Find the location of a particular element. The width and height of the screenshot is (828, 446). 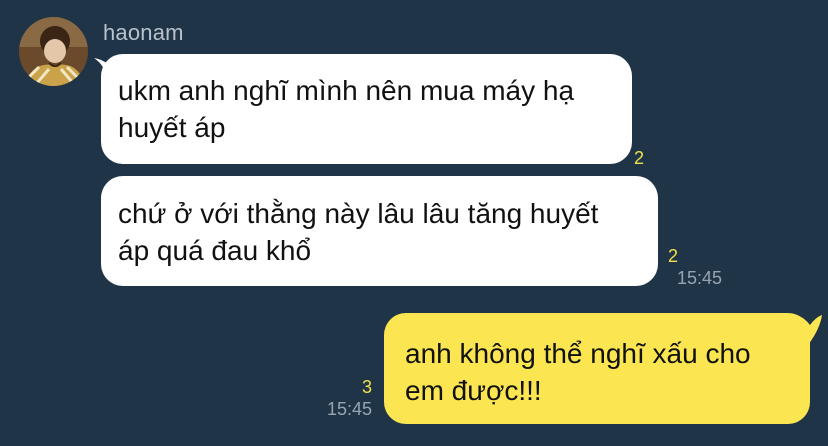

sender-avatar is located at coordinates (53, 51).